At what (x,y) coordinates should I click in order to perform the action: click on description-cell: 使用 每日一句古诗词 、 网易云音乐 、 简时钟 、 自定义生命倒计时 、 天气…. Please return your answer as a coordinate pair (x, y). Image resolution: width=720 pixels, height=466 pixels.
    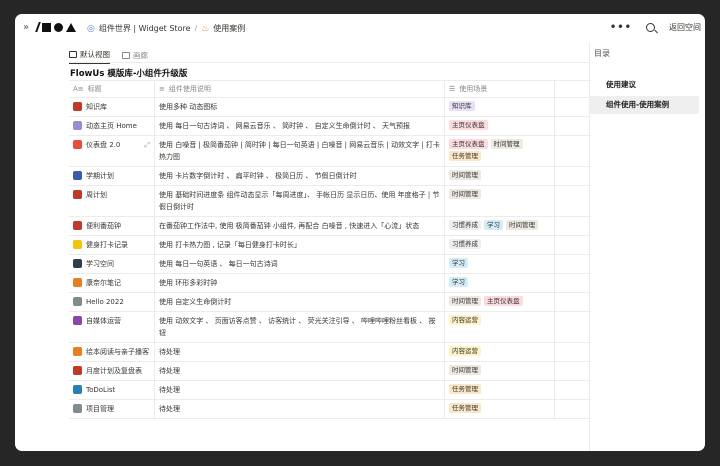
    Looking at the image, I should click on (300, 126).